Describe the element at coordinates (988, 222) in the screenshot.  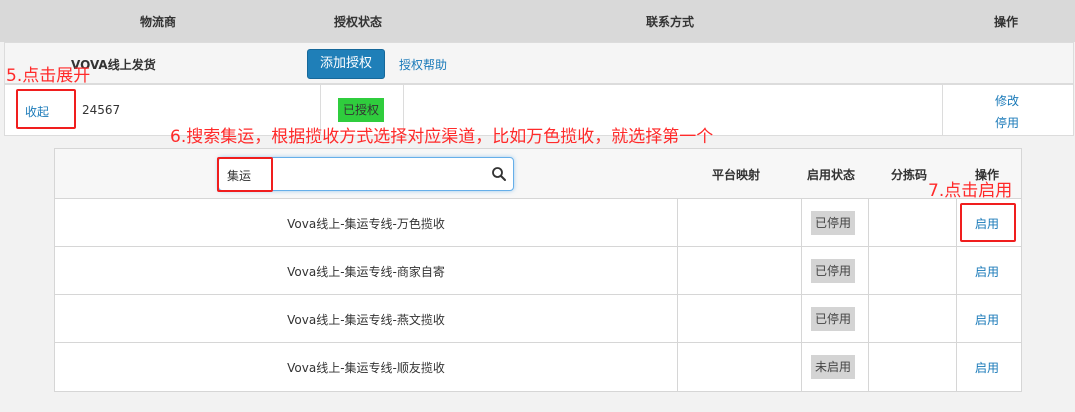
I see `highlight-enable` at that location.